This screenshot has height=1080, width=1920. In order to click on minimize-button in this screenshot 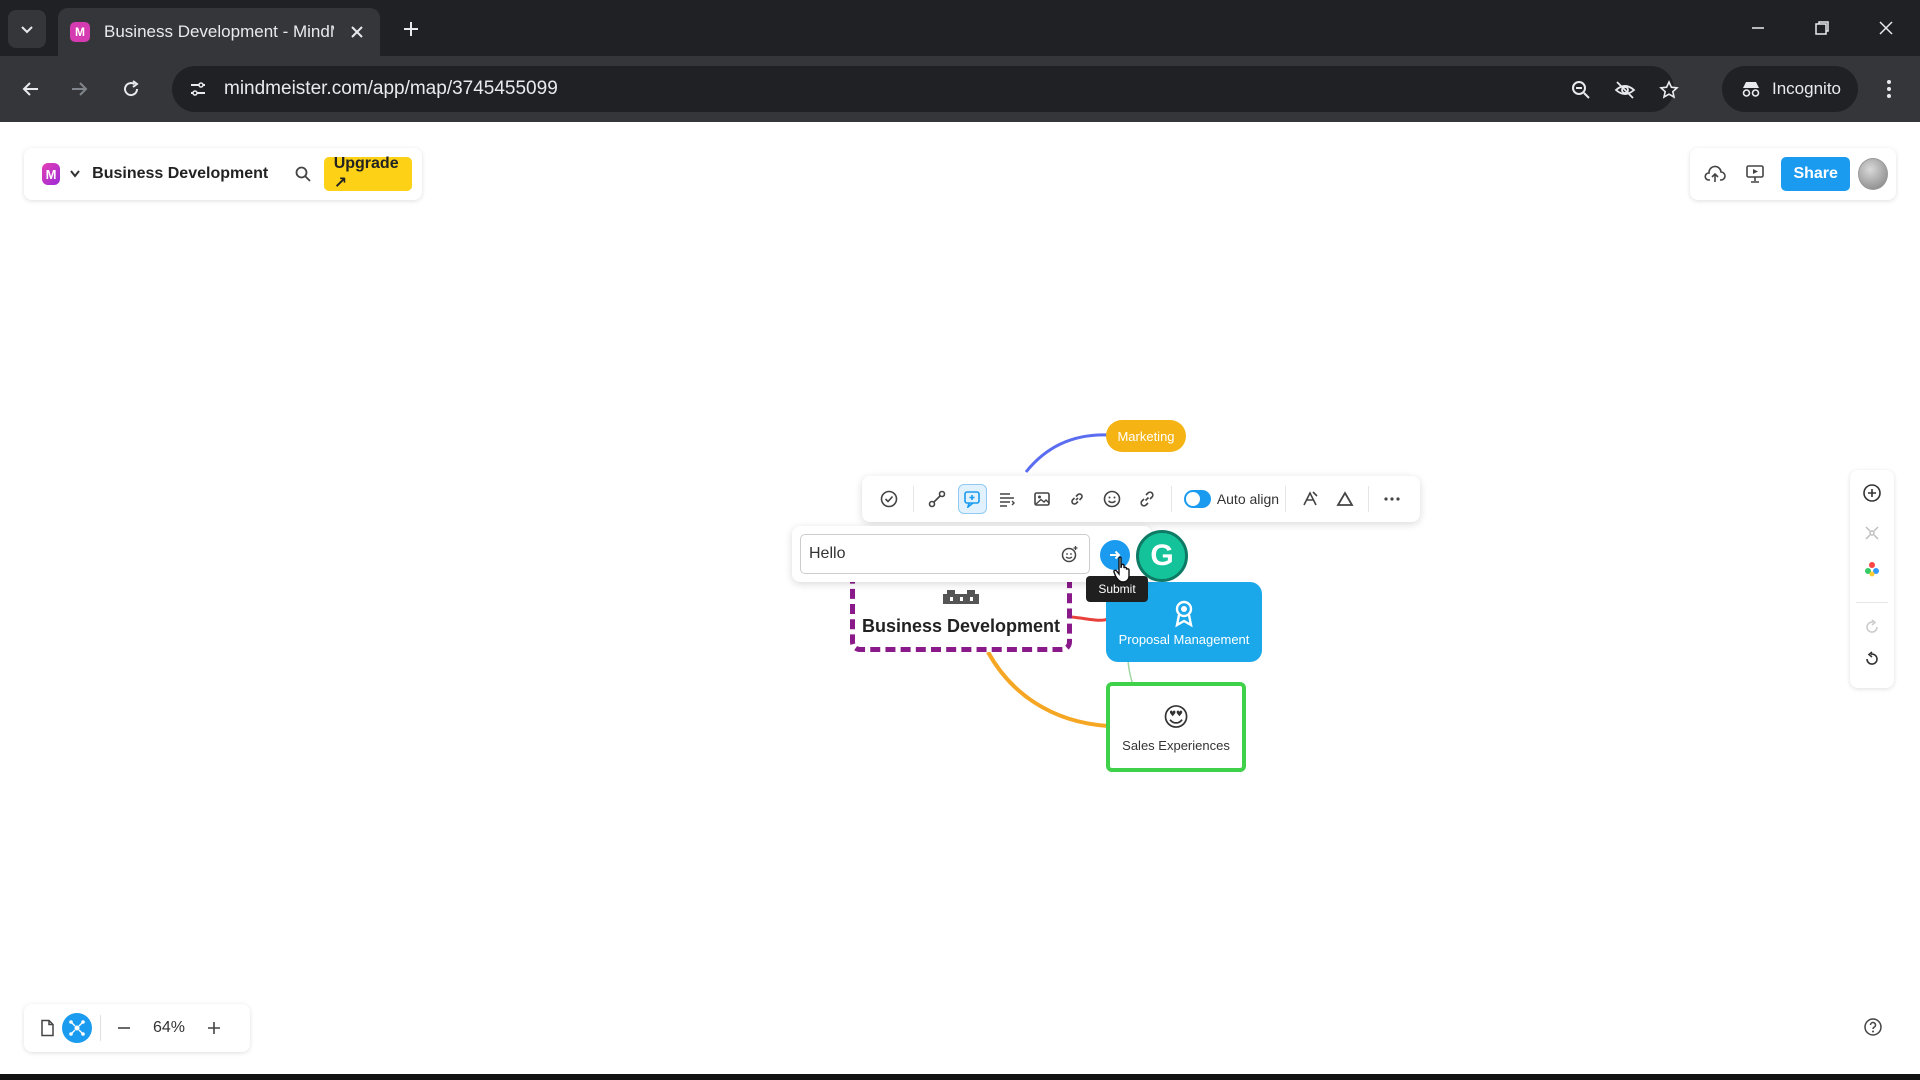, I will do `click(1758, 28)`.